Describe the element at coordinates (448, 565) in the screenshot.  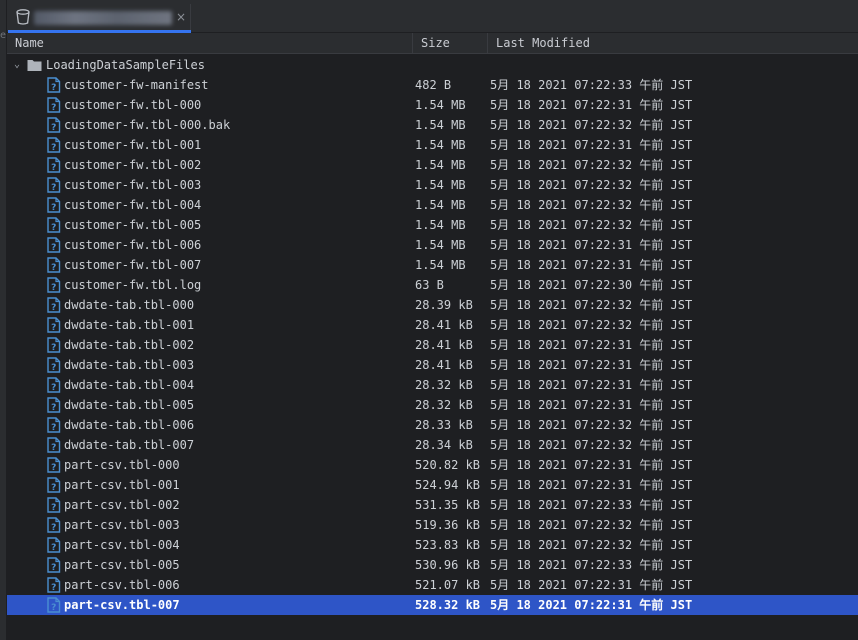
I see `file-size: 530.96 kB` at that location.